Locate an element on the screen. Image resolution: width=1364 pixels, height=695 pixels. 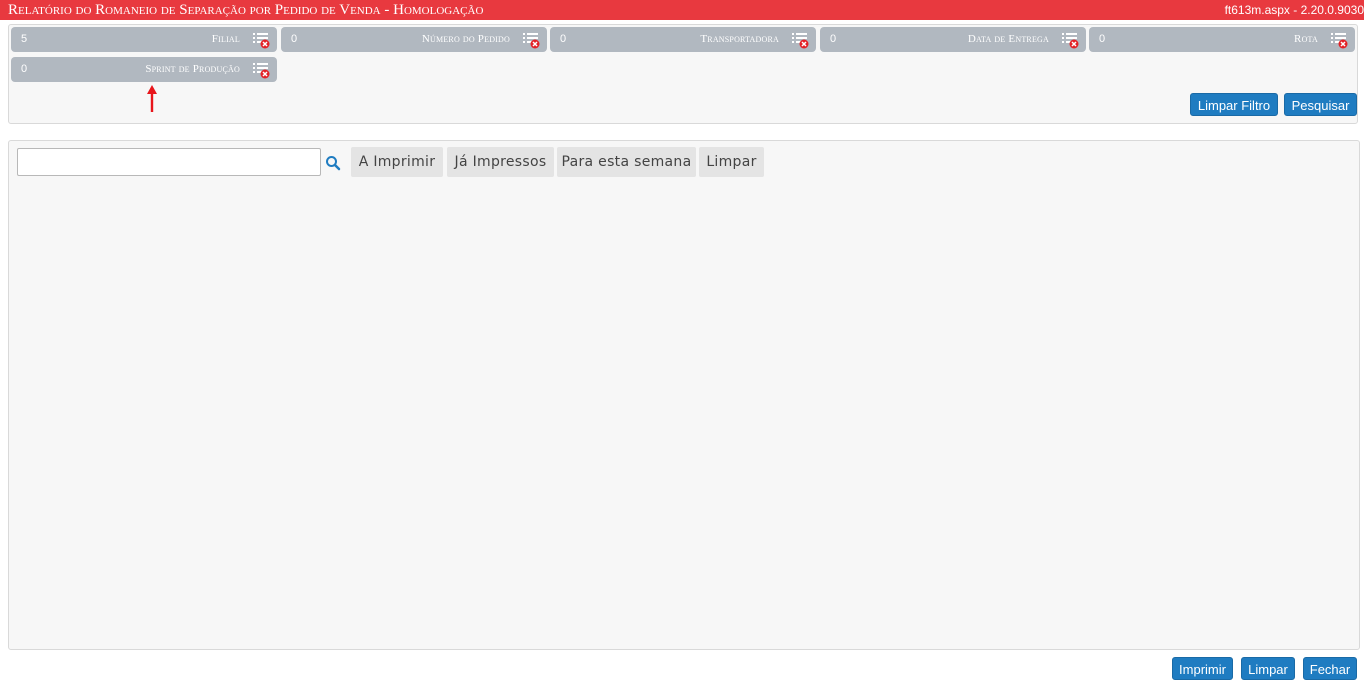
filter-button-a-imprimir: A Imprimir is located at coordinates (397, 162).